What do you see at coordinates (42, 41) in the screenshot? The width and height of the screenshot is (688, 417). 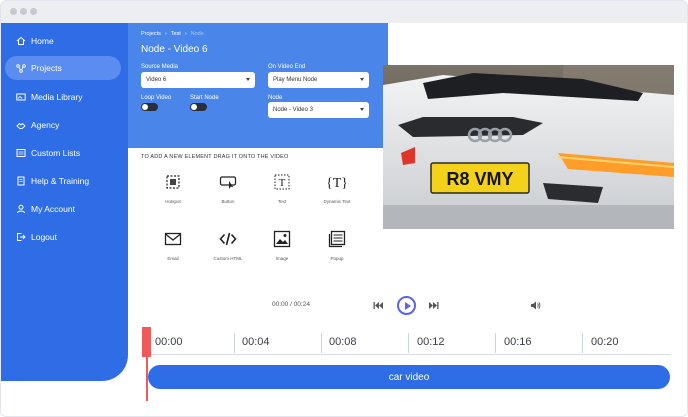 I see `sidebar-item-label: Home` at bounding box center [42, 41].